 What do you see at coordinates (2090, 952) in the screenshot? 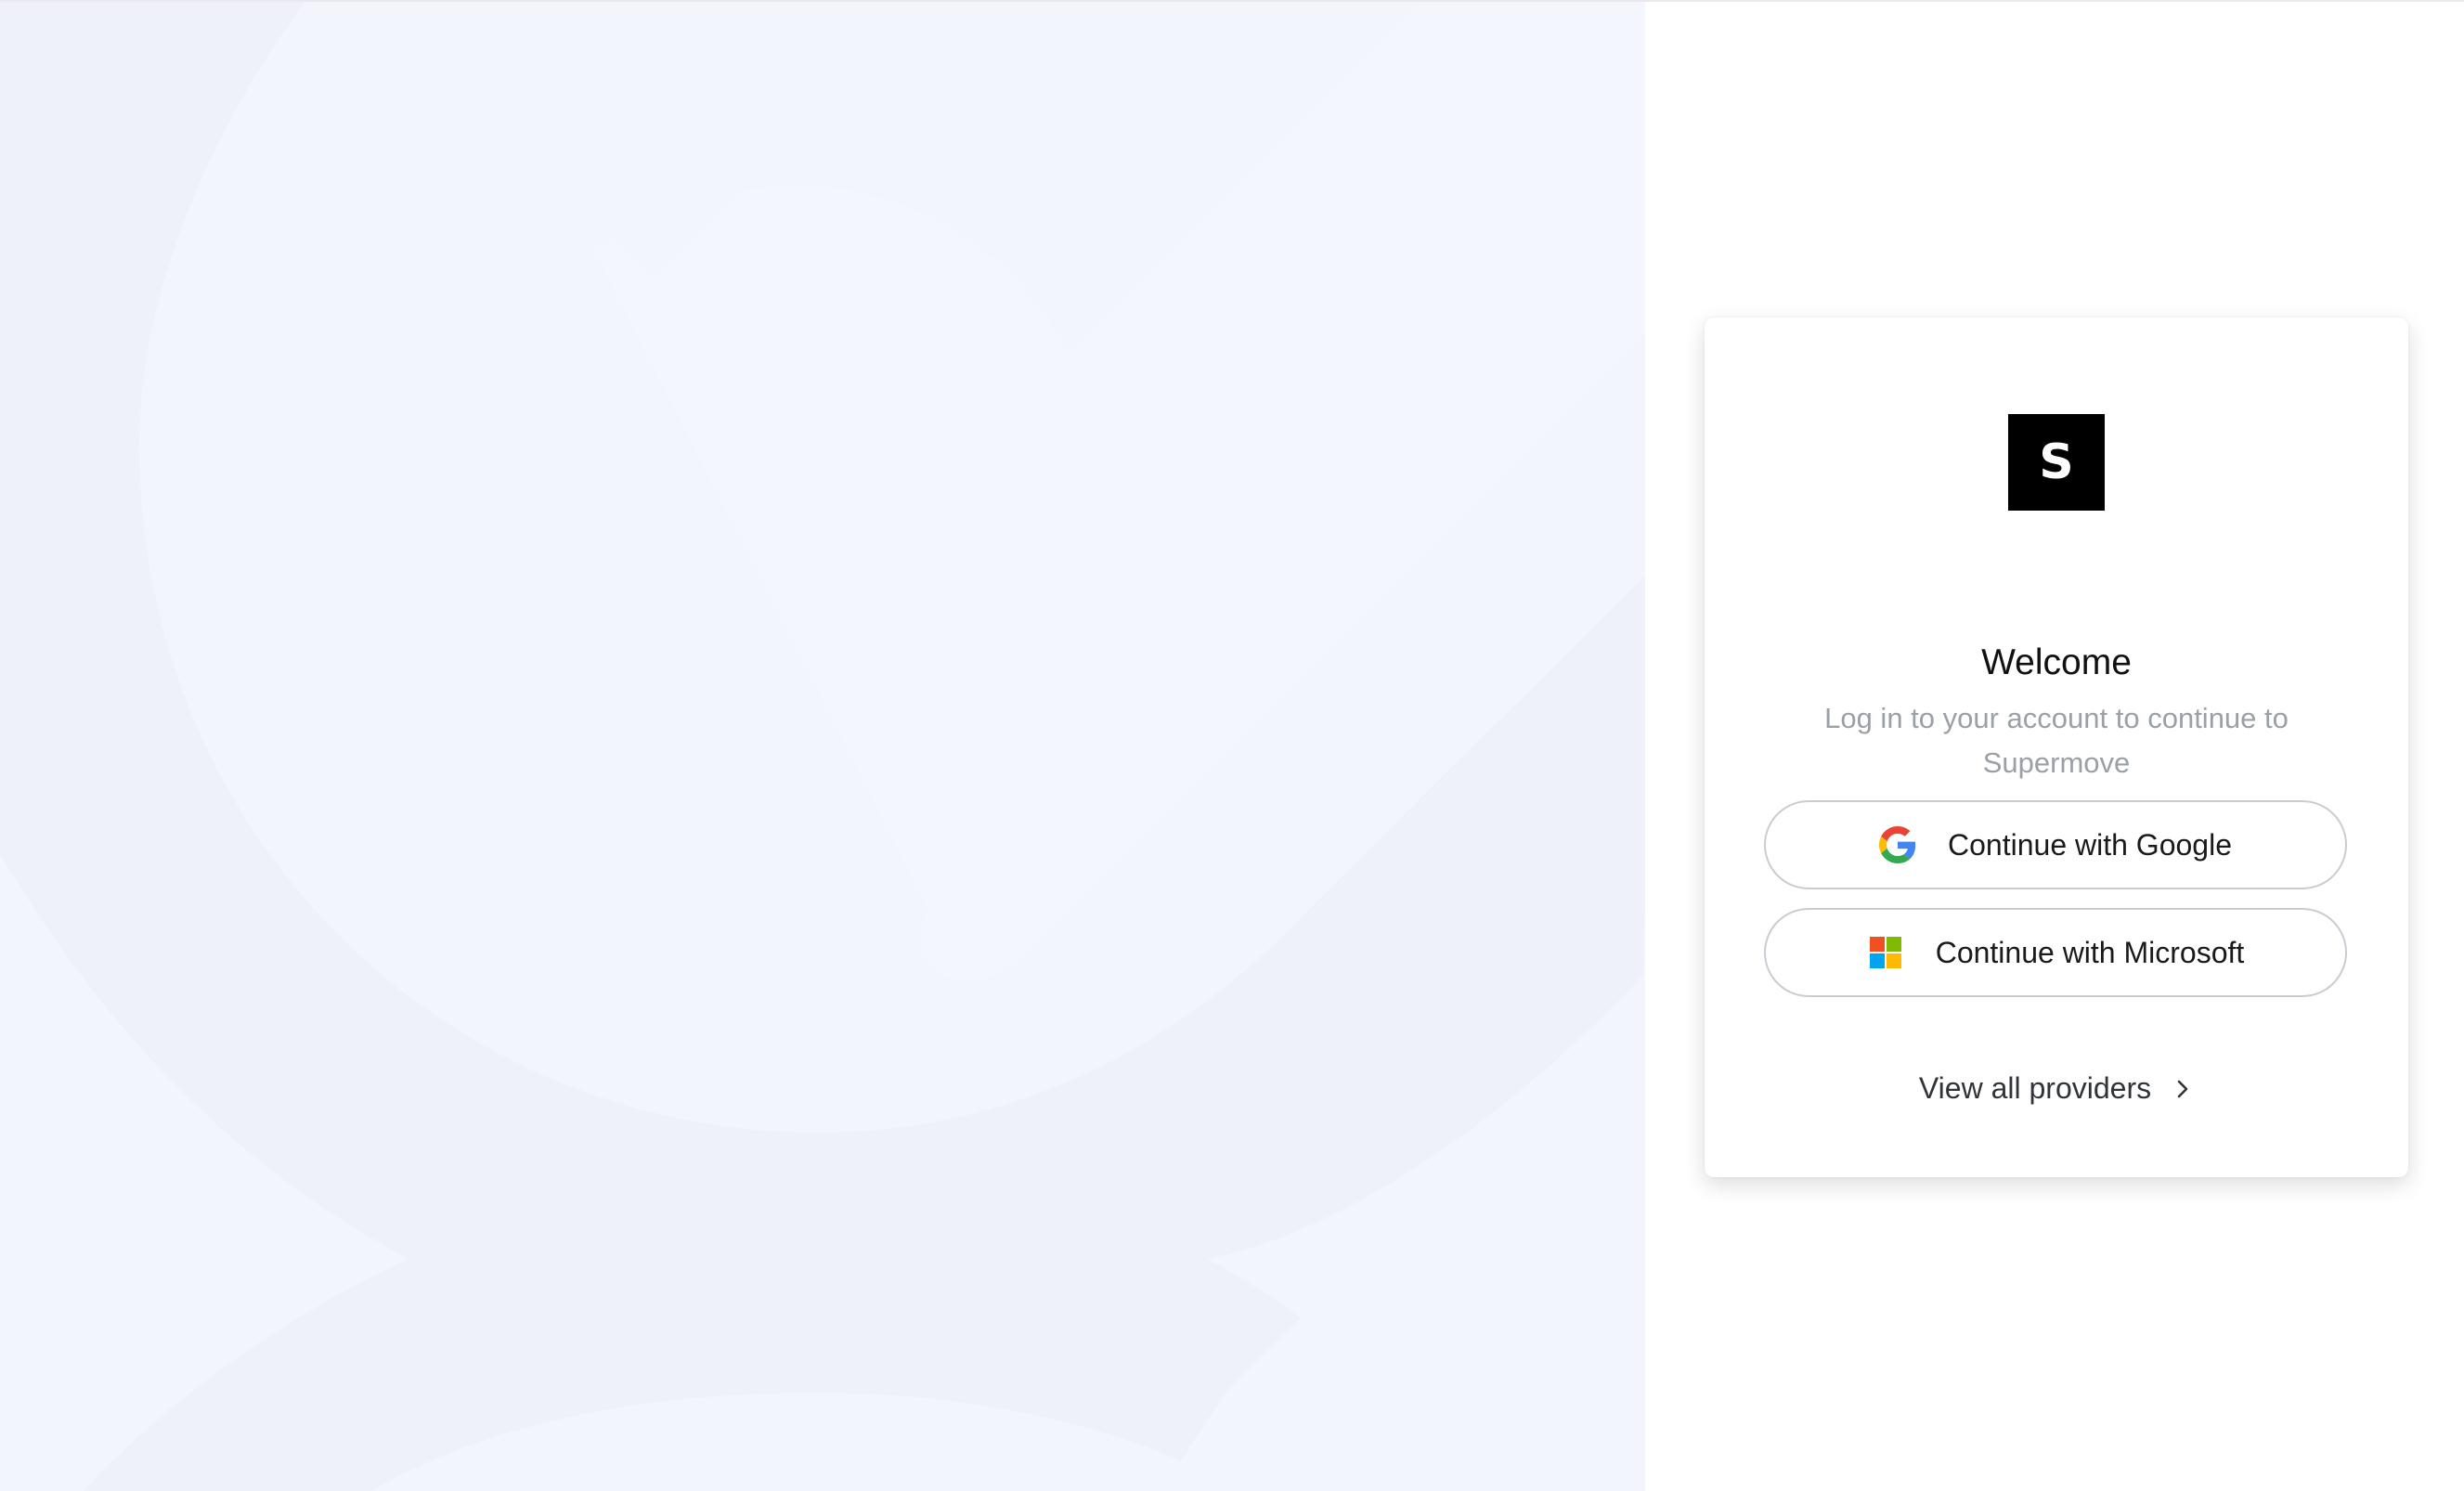
I see `microsoft-button-label: Continue with Microsoft` at bounding box center [2090, 952].